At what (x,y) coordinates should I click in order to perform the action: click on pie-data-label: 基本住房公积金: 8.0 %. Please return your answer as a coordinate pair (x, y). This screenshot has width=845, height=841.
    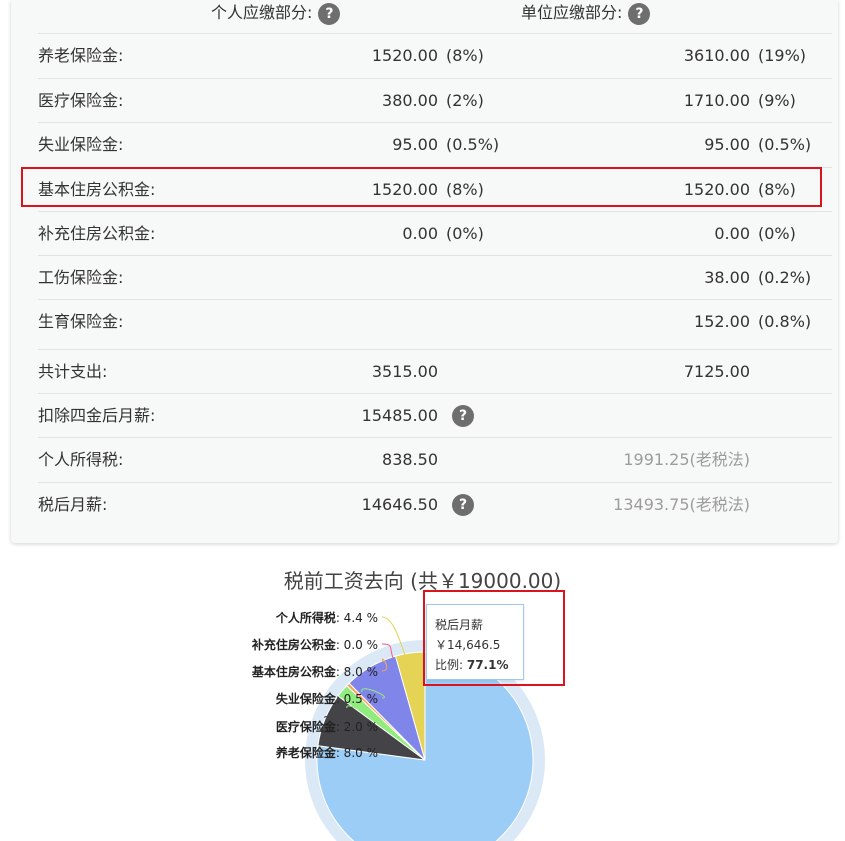
    Looking at the image, I should click on (314, 671).